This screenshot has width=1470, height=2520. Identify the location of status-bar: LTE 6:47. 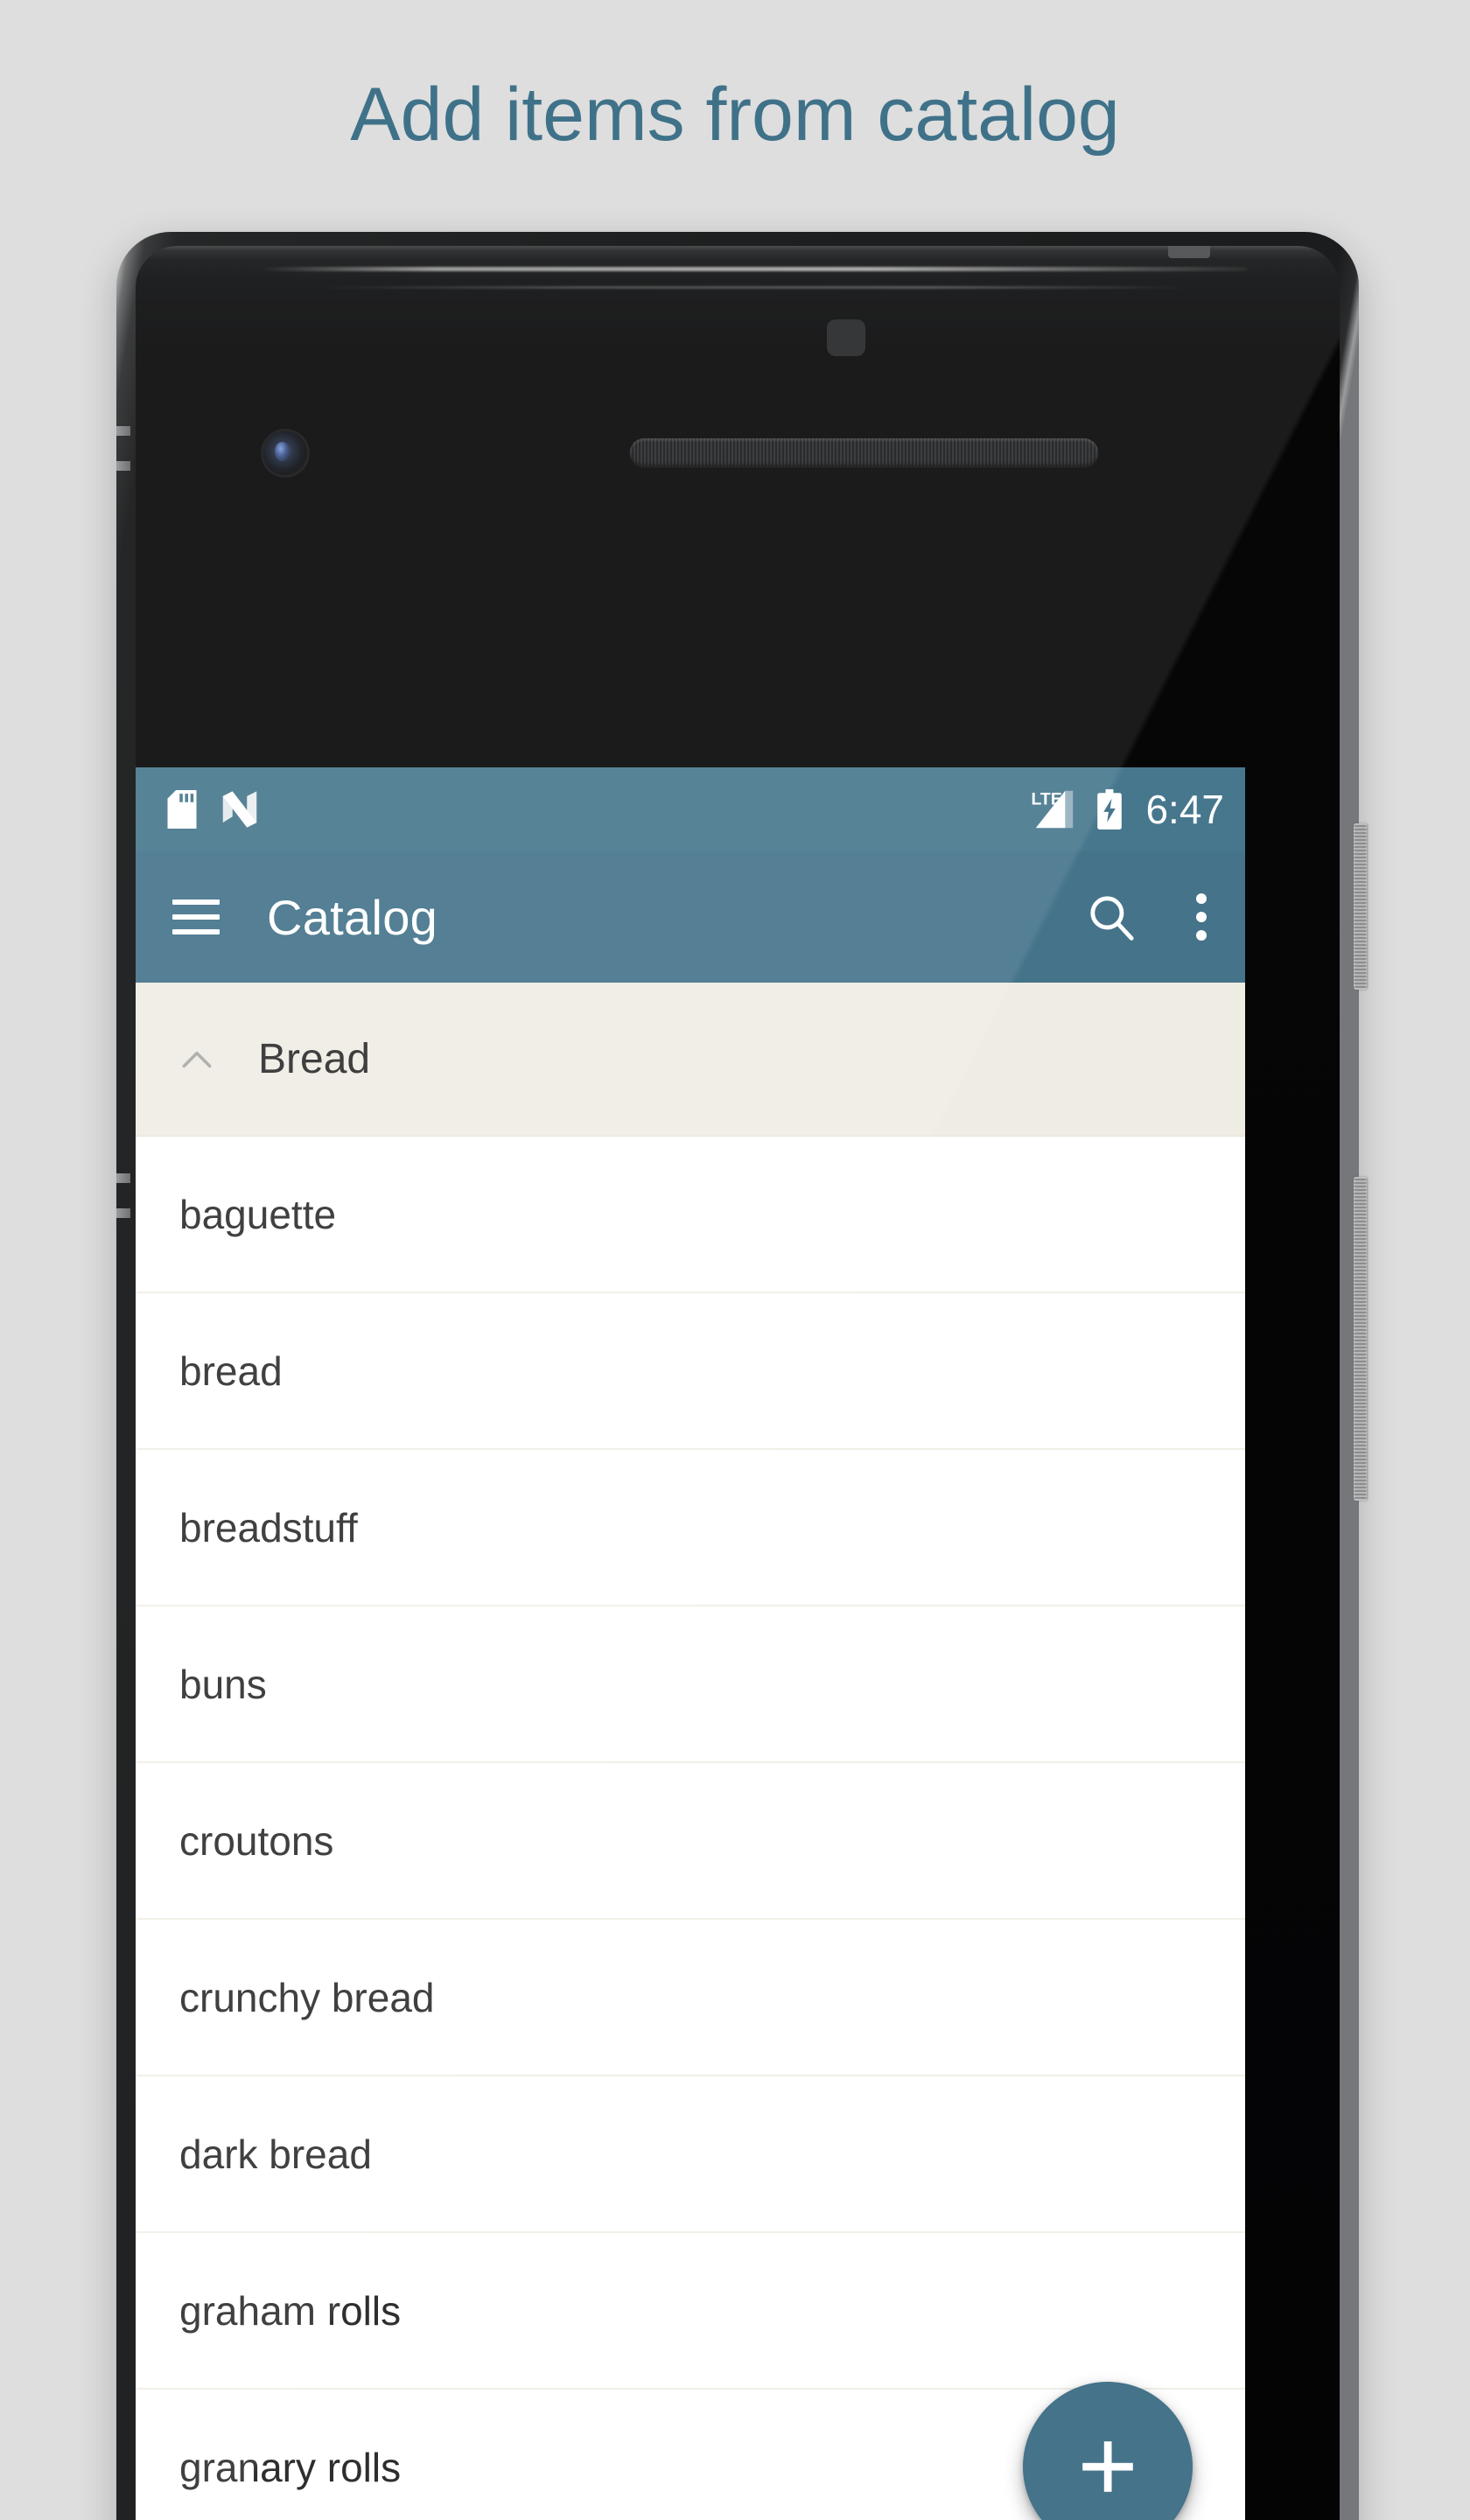
(690, 809).